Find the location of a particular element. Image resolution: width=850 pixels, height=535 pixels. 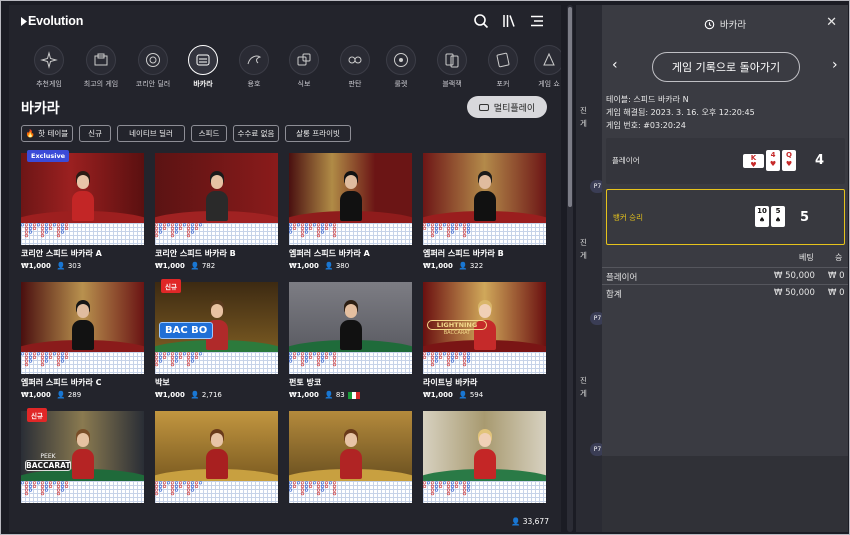

italy-flag-icon is located at coordinates (353, 395).